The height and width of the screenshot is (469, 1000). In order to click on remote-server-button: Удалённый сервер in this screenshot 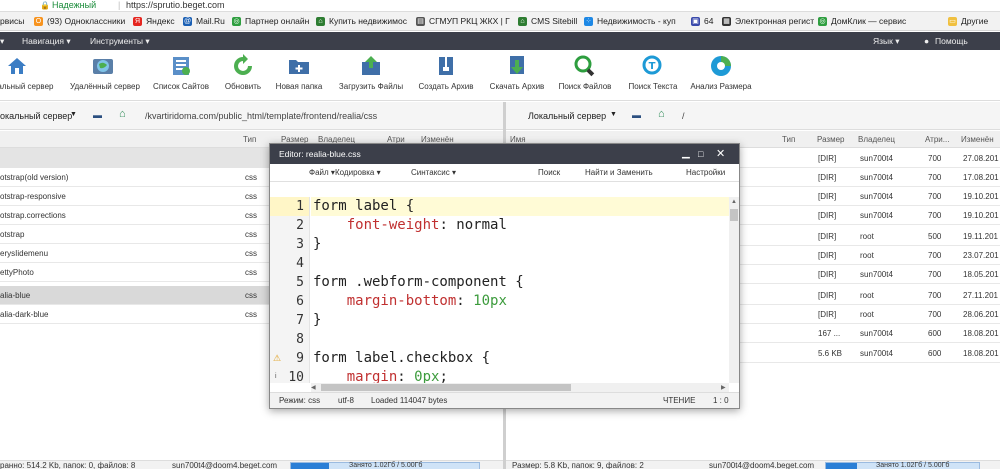, I will do `click(105, 72)`.